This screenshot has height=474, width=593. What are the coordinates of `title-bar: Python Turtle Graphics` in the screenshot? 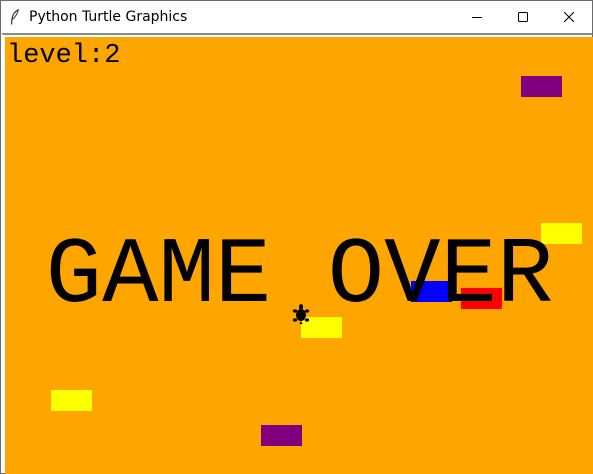 It's located at (296, 17).